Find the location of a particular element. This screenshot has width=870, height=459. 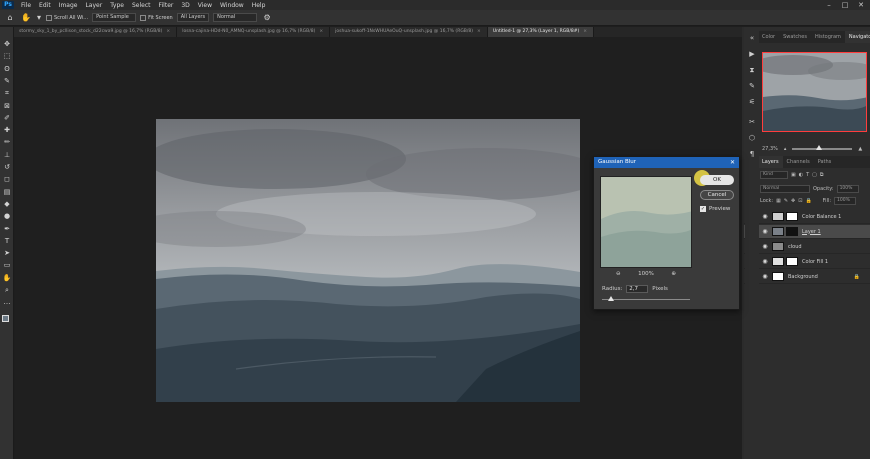

layer-lock-icon: 🔒 is located at coordinates (857, 277).